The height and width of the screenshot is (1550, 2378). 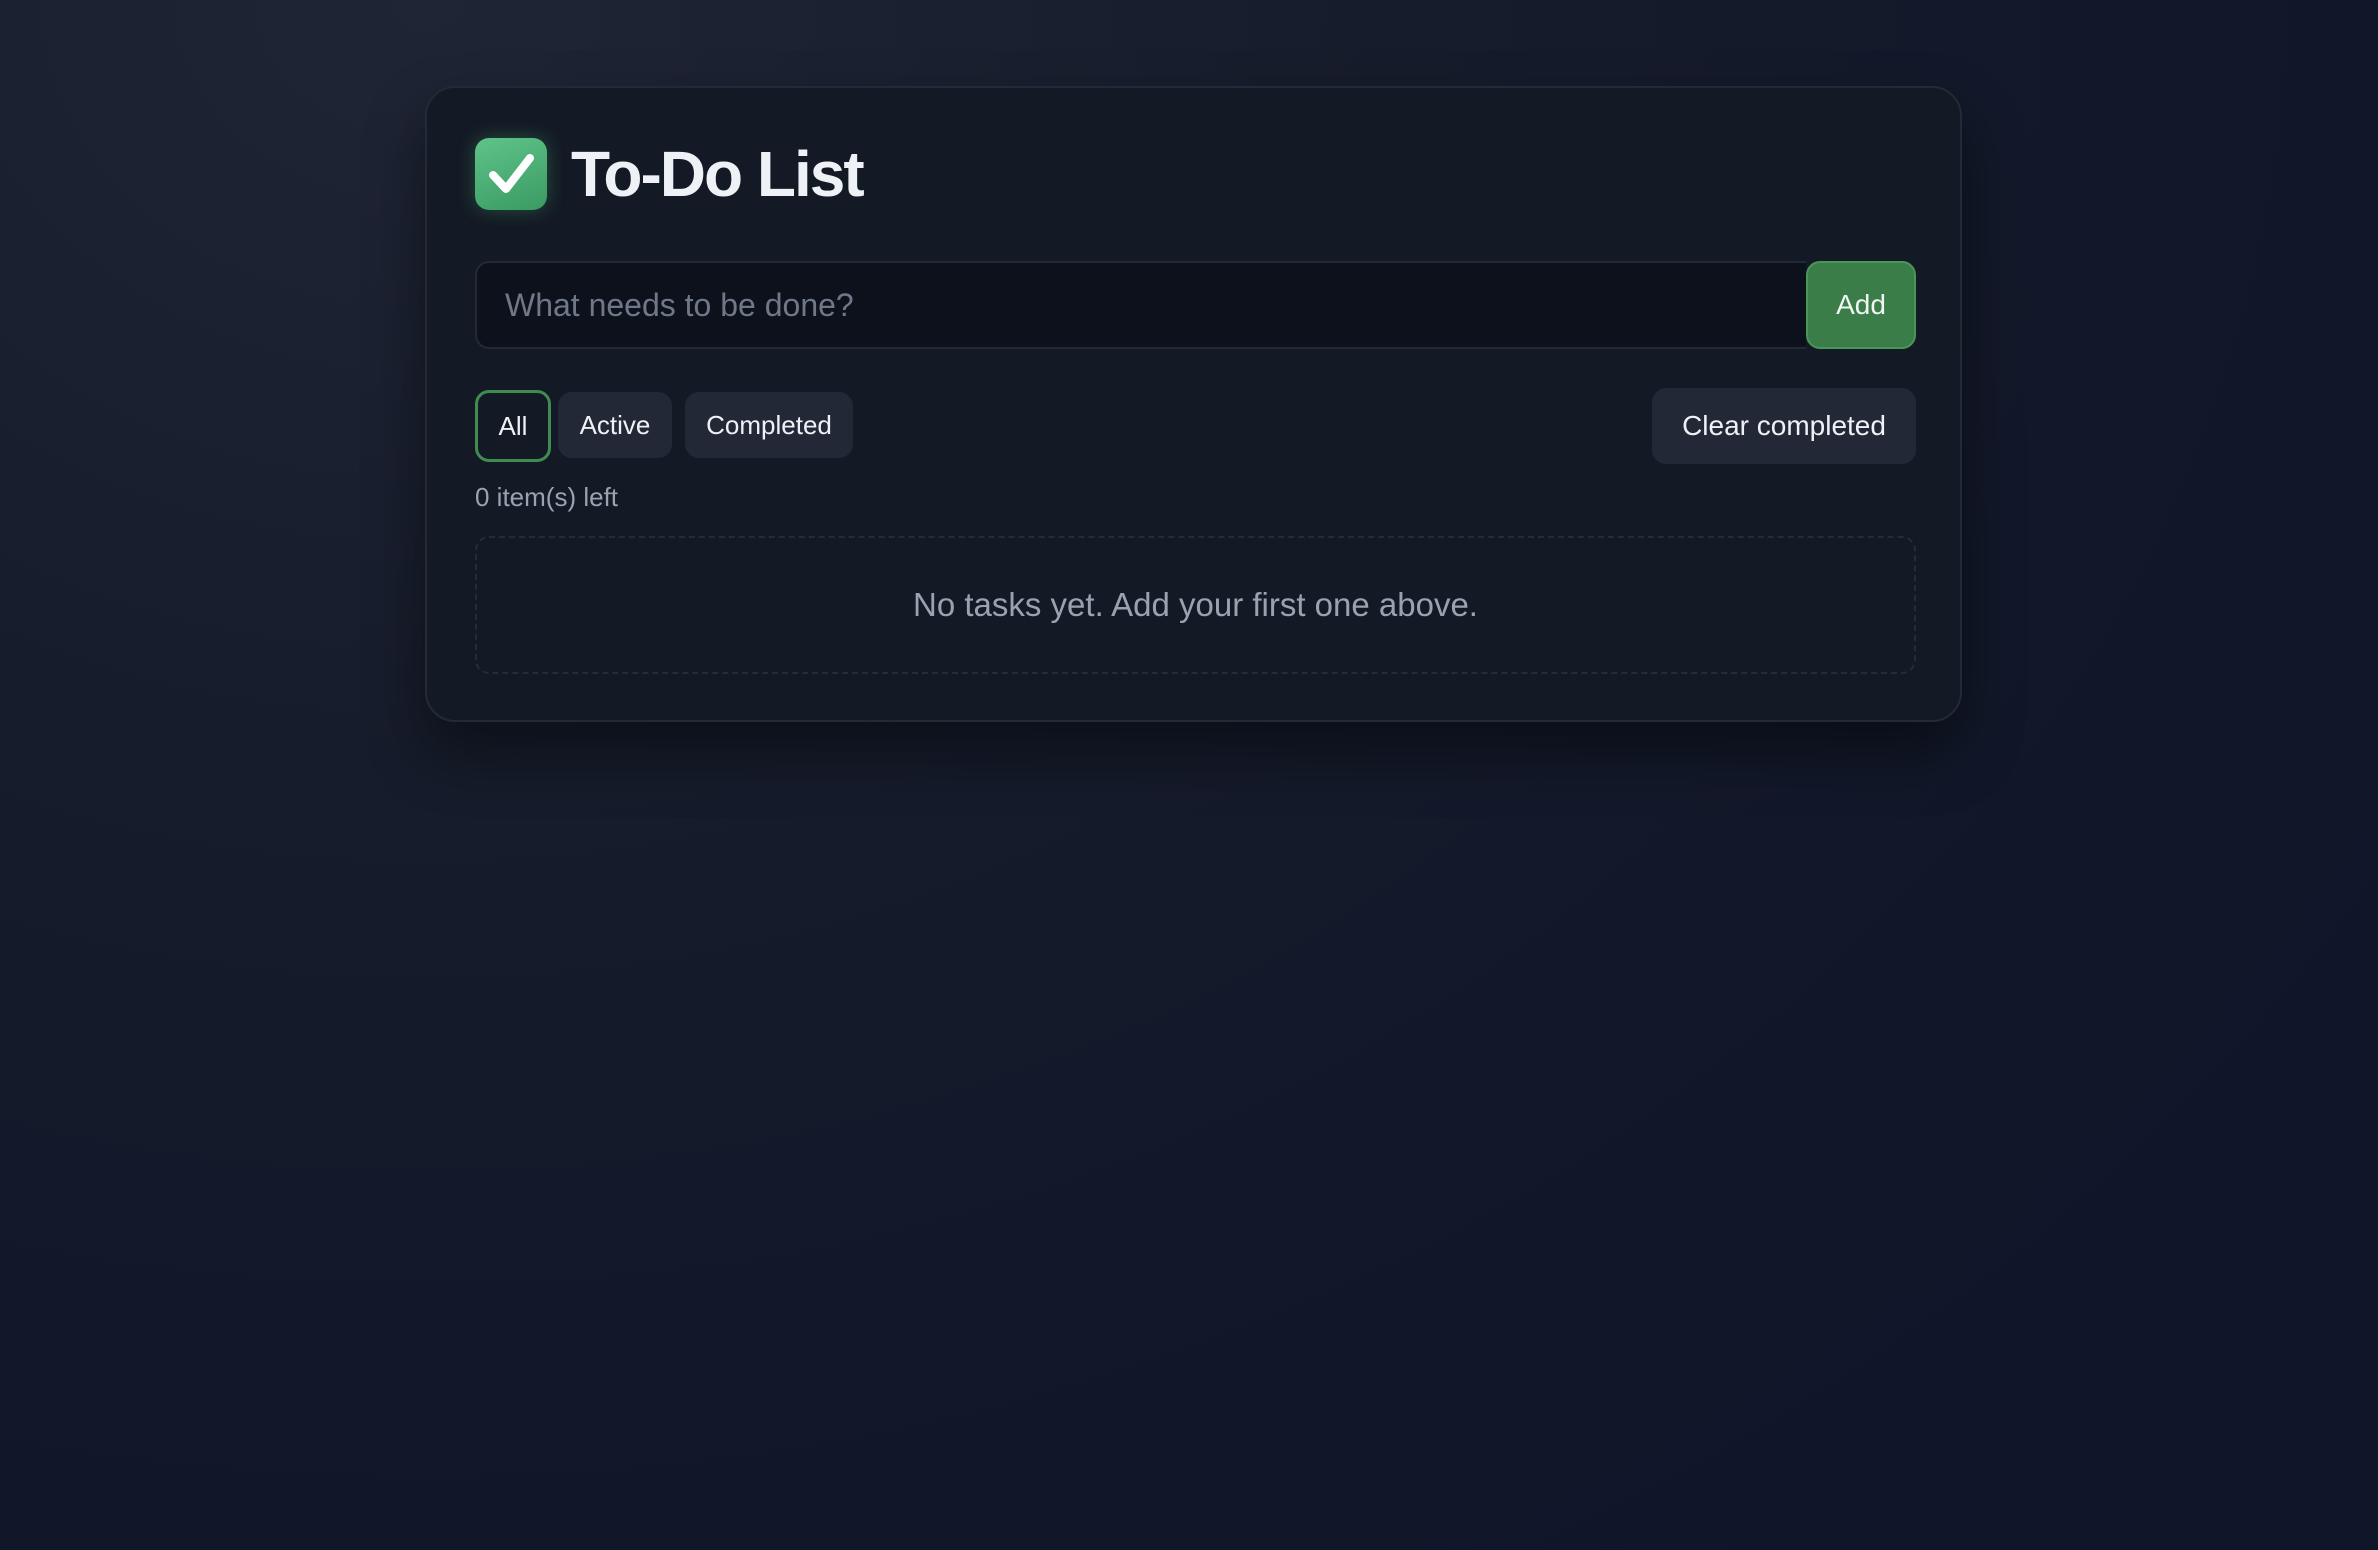 I want to click on empty-state-message: No tasks yet. Add your first one above., so click(x=1195, y=604).